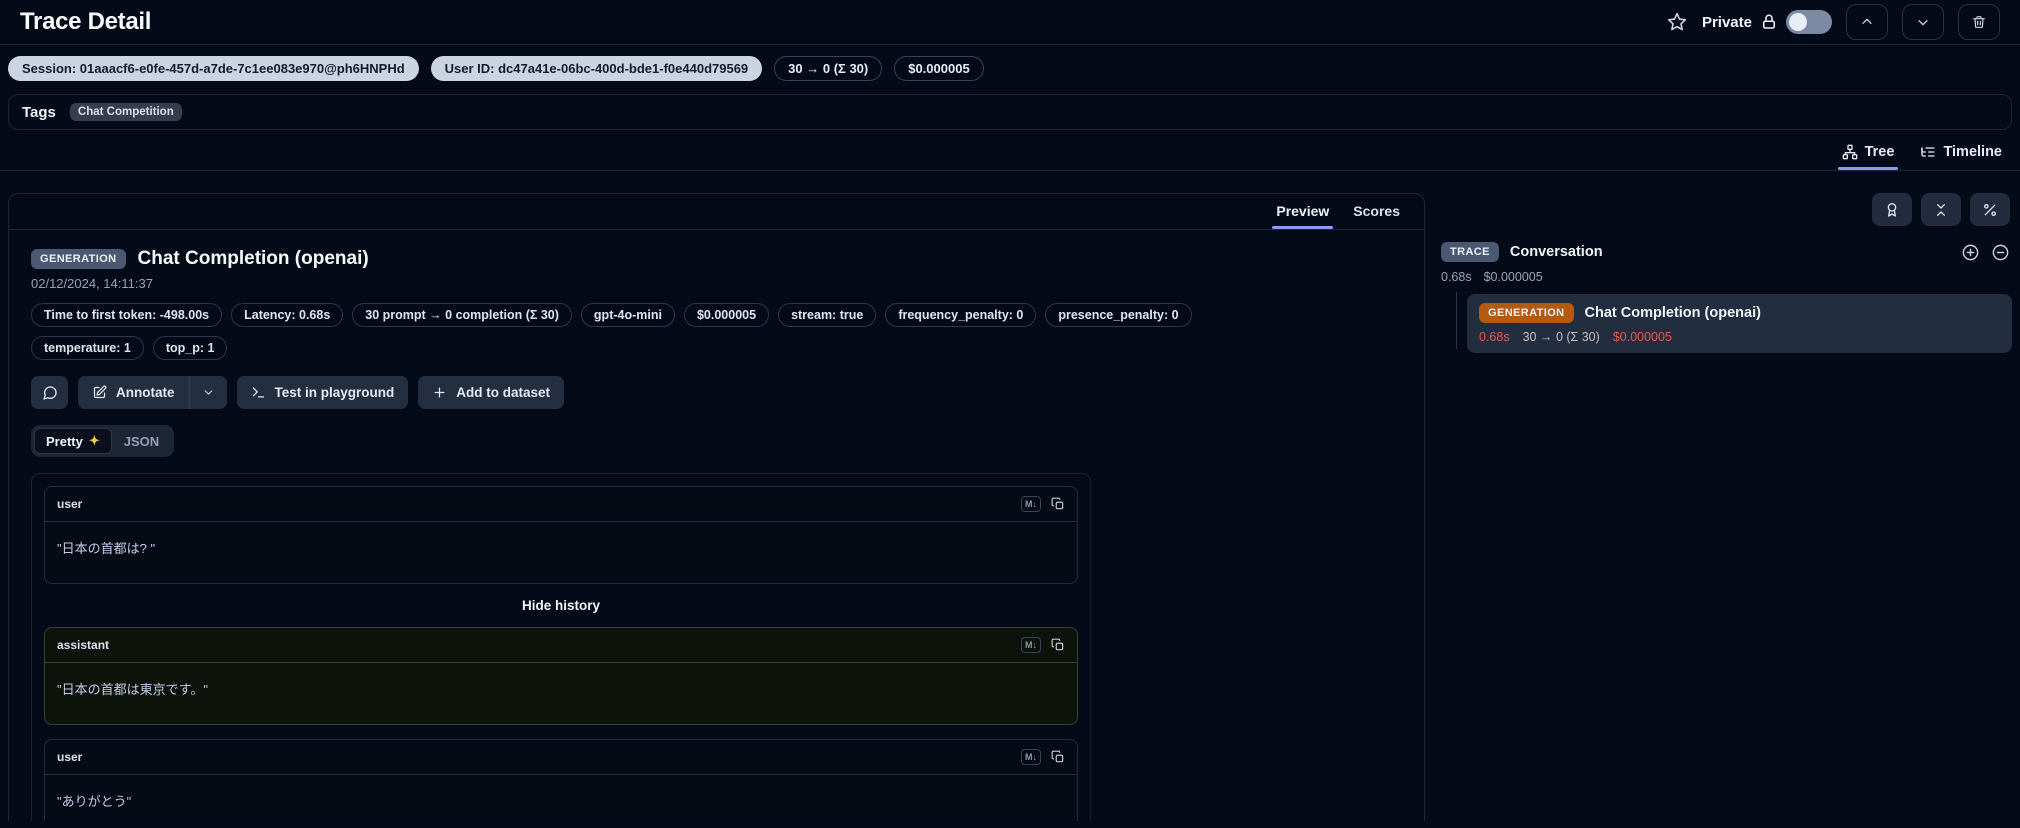 The height and width of the screenshot is (828, 2020). I want to click on message-content: "日本の首都は東京です。", so click(132, 689).